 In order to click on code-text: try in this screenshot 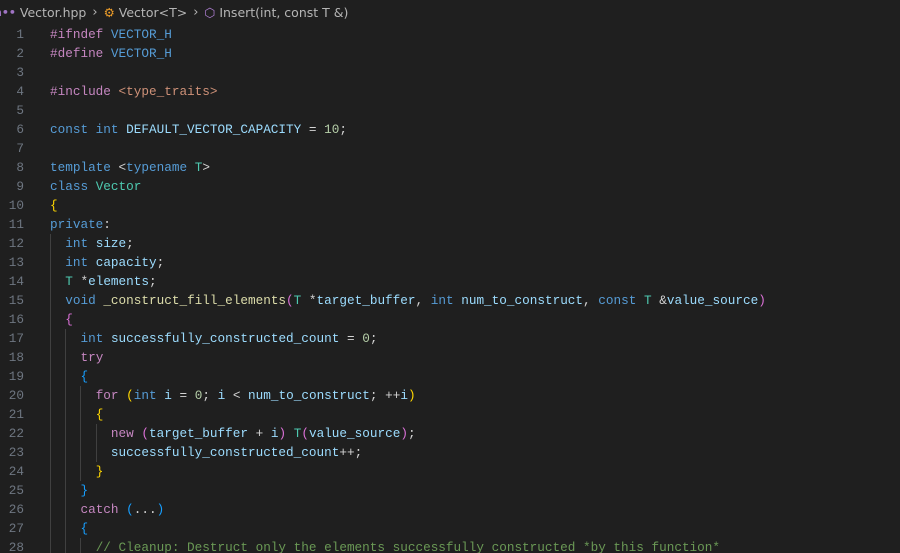, I will do `click(76, 357)`.